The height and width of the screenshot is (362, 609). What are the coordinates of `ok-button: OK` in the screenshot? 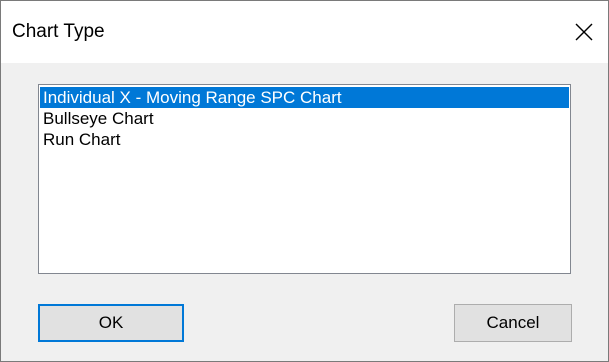 It's located at (111, 323).